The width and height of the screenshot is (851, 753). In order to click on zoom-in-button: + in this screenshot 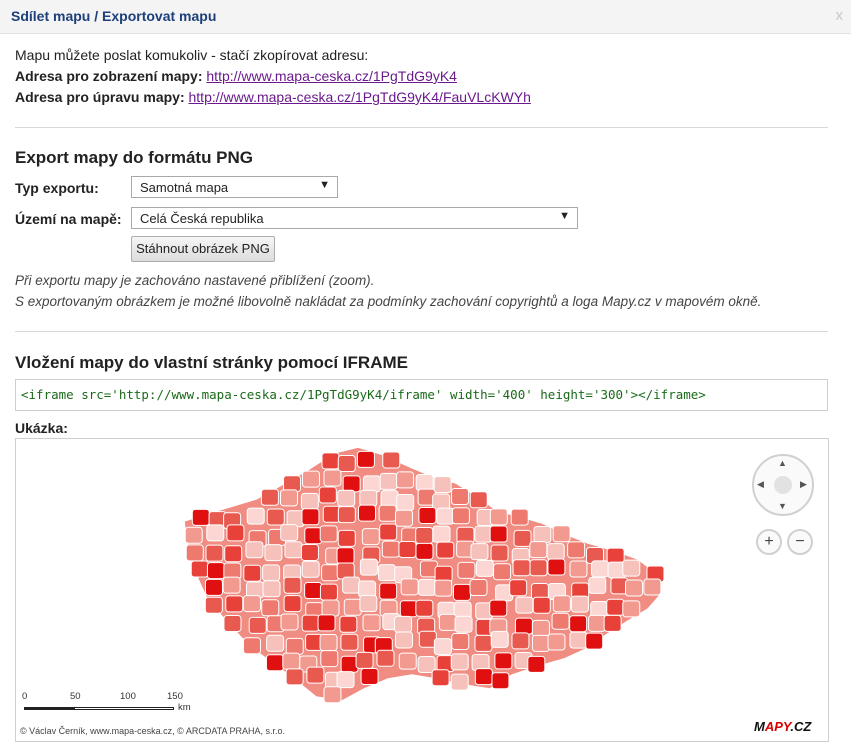, I will do `click(769, 542)`.